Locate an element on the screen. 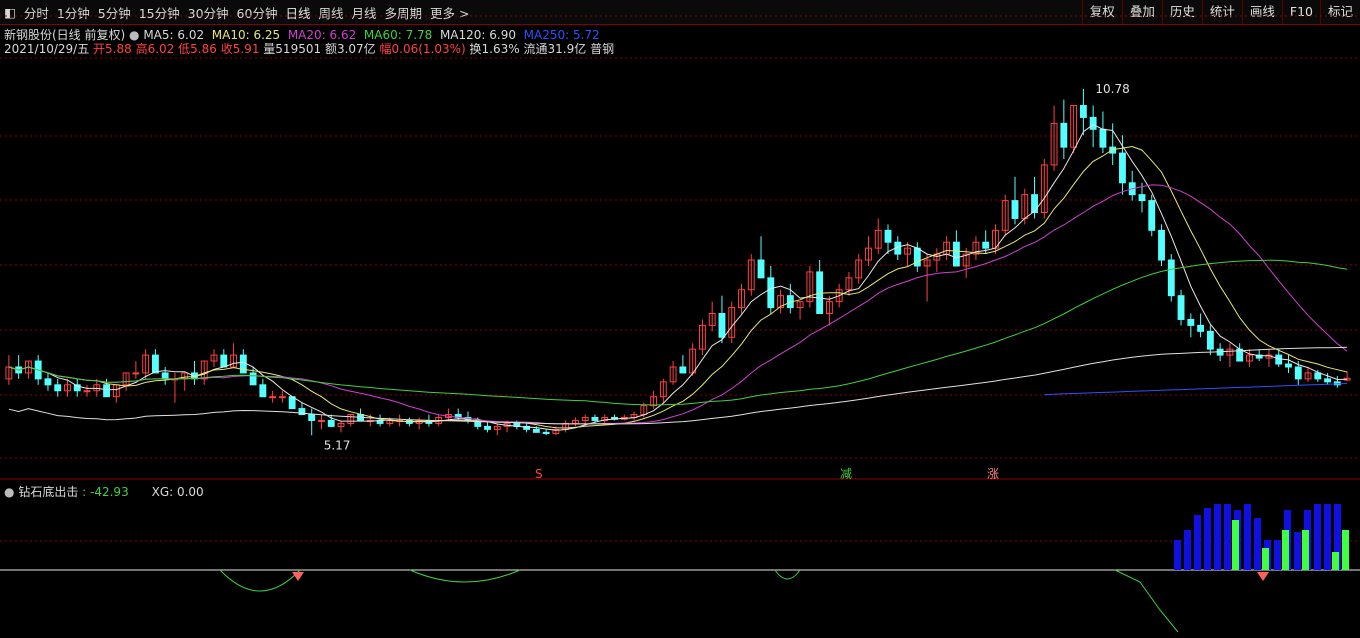 The width and height of the screenshot is (1360, 638). xg-value: XG: 0.00 is located at coordinates (177, 492).